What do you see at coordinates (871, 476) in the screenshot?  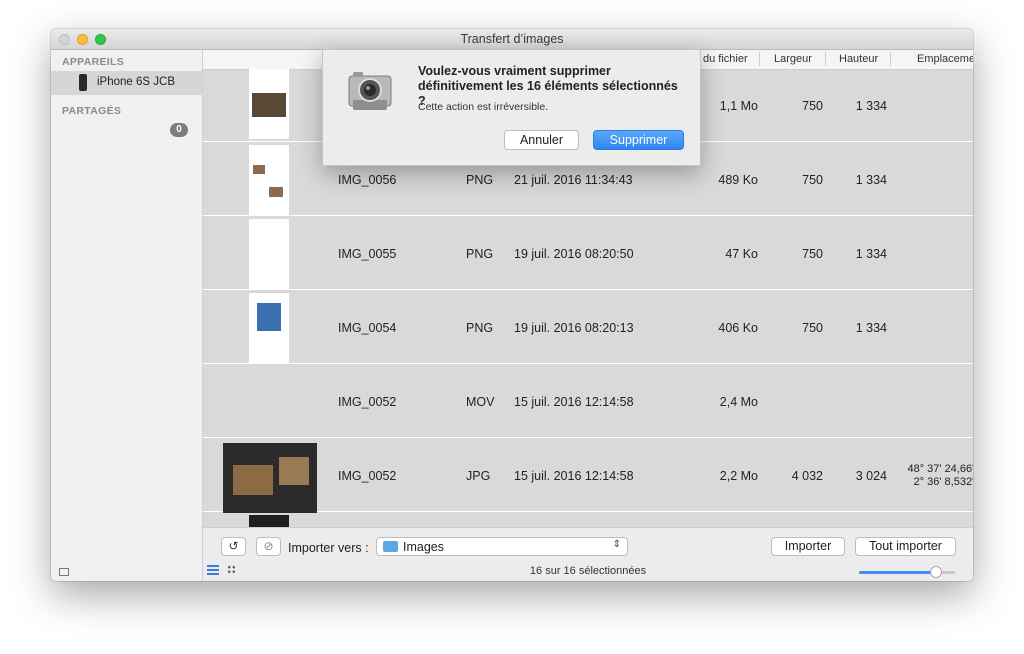 I see `file-height: 3 024` at bounding box center [871, 476].